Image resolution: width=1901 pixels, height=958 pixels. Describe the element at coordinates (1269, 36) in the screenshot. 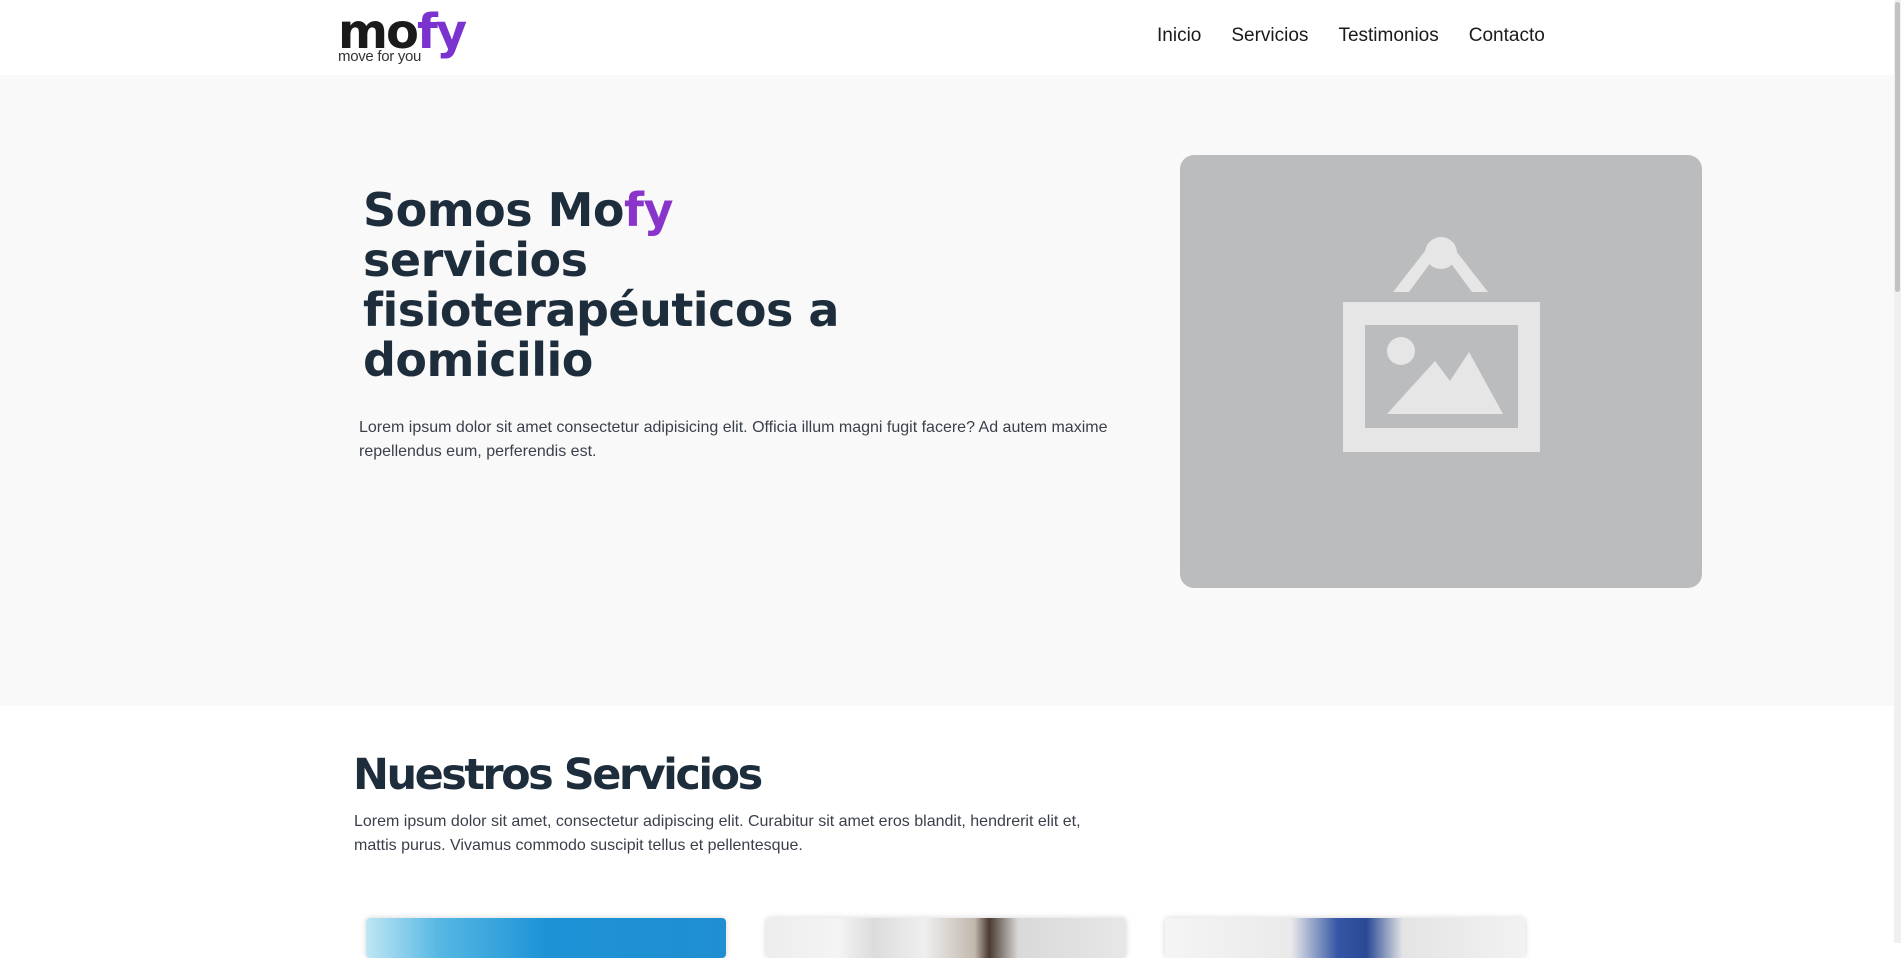

I see `nav-link-servicios: Servicios` at that location.